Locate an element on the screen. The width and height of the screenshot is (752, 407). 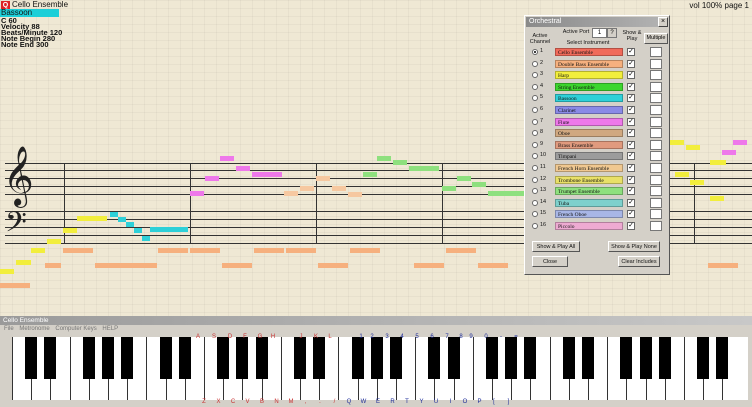
instrument-select-button: Timpani is located at coordinates (589, 156).